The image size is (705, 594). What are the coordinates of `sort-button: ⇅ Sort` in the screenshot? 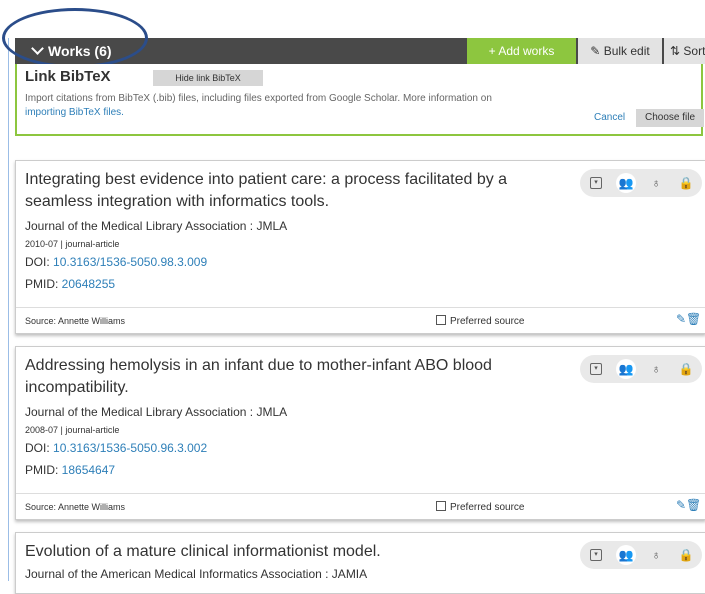 It's located at (684, 51).